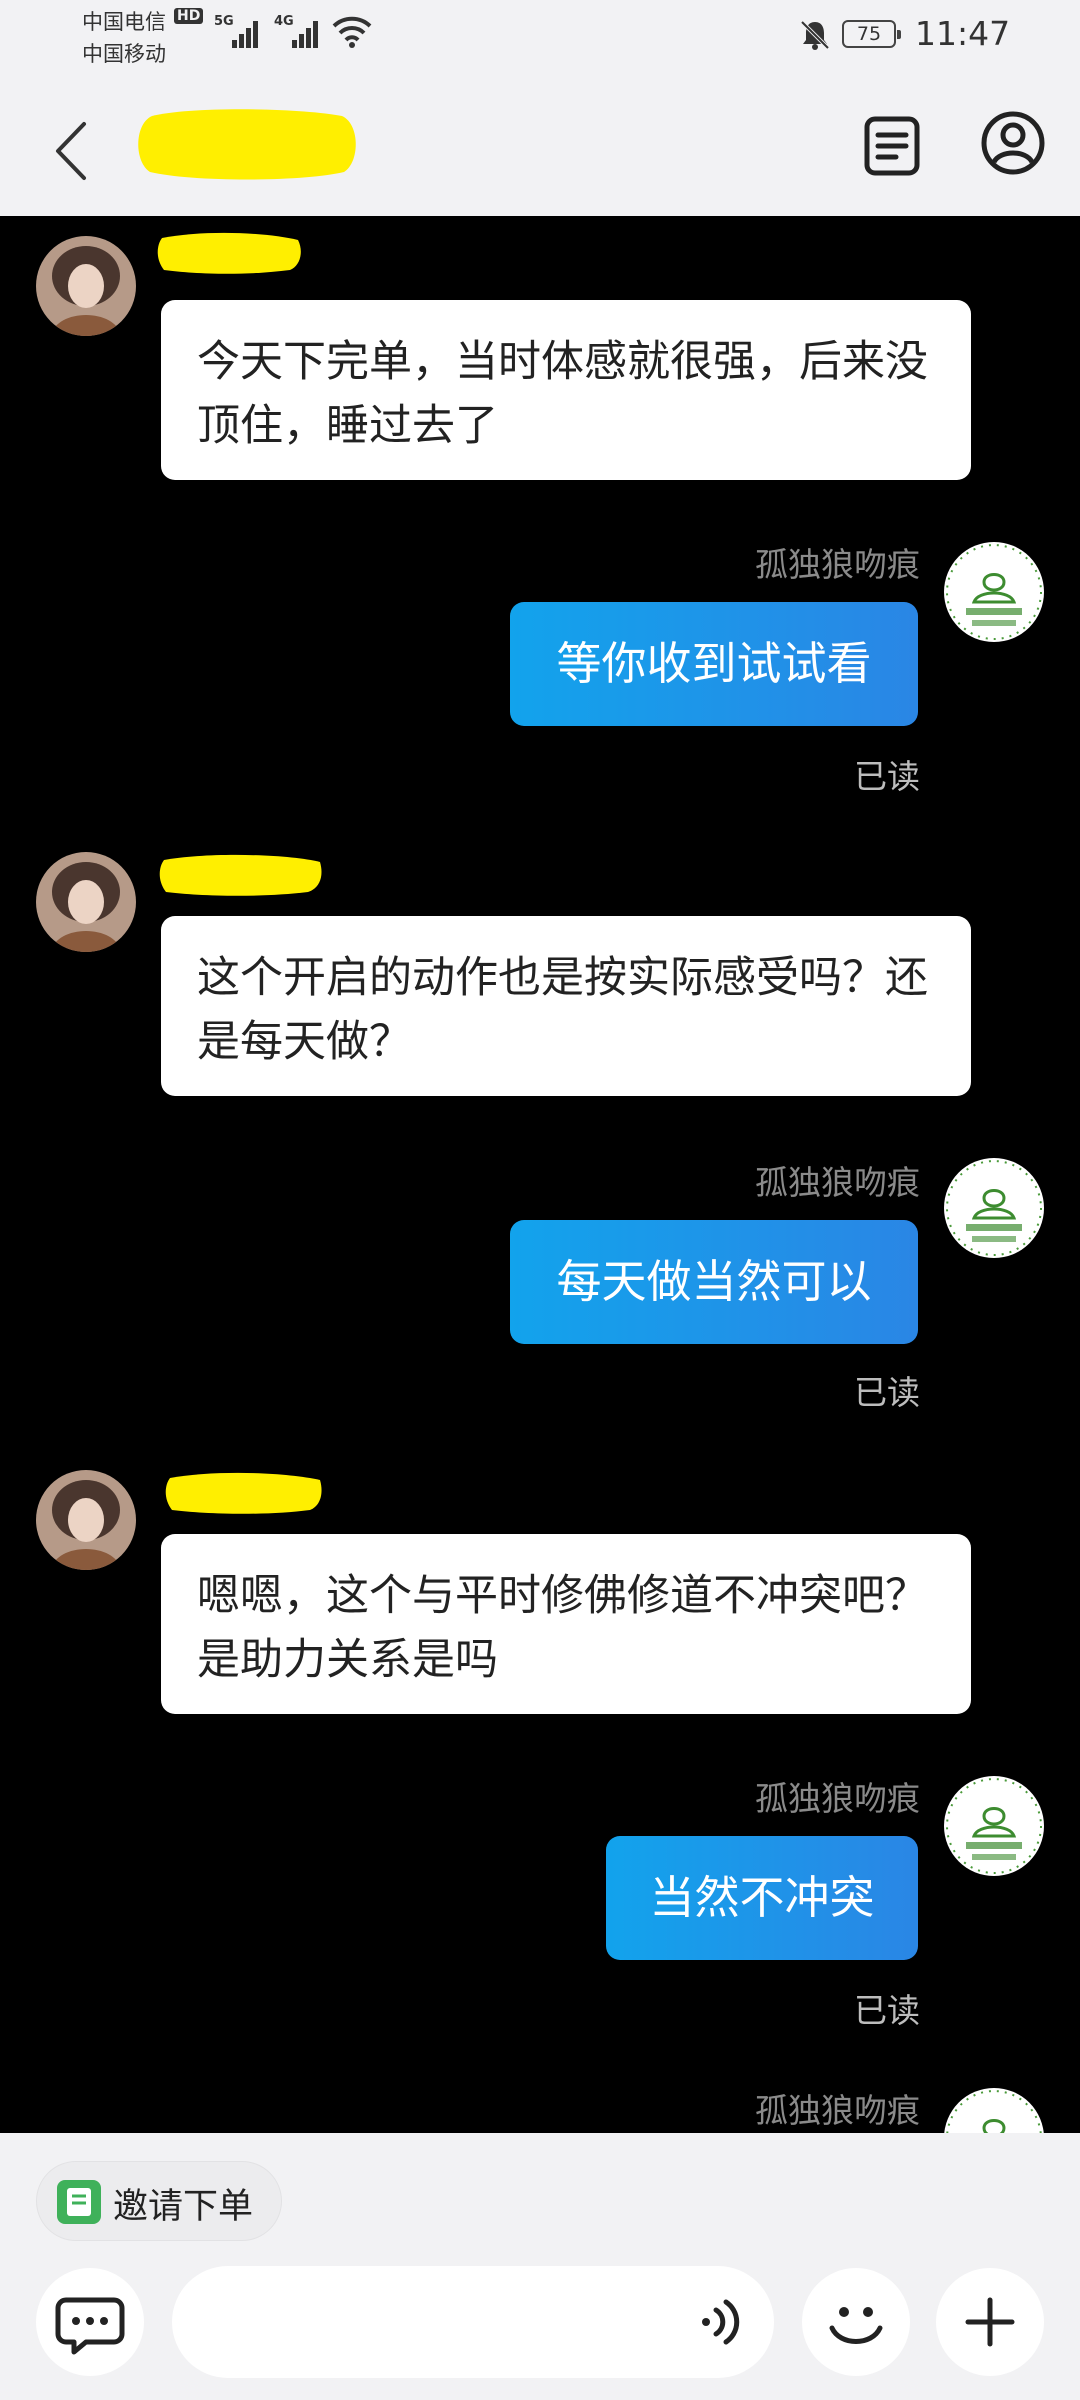 This screenshot has width=1080, height=2400. Describe the element at coordinates (963, 33) in the screenshot. I see `clock: 11:47` at that location.